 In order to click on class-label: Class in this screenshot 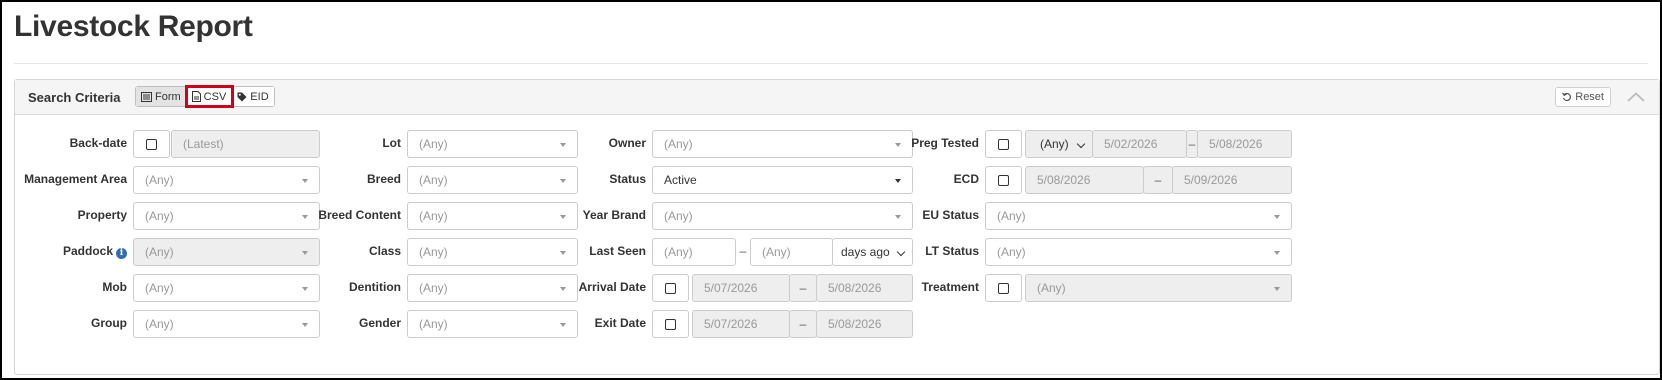, I will do `click(384, 251)`.